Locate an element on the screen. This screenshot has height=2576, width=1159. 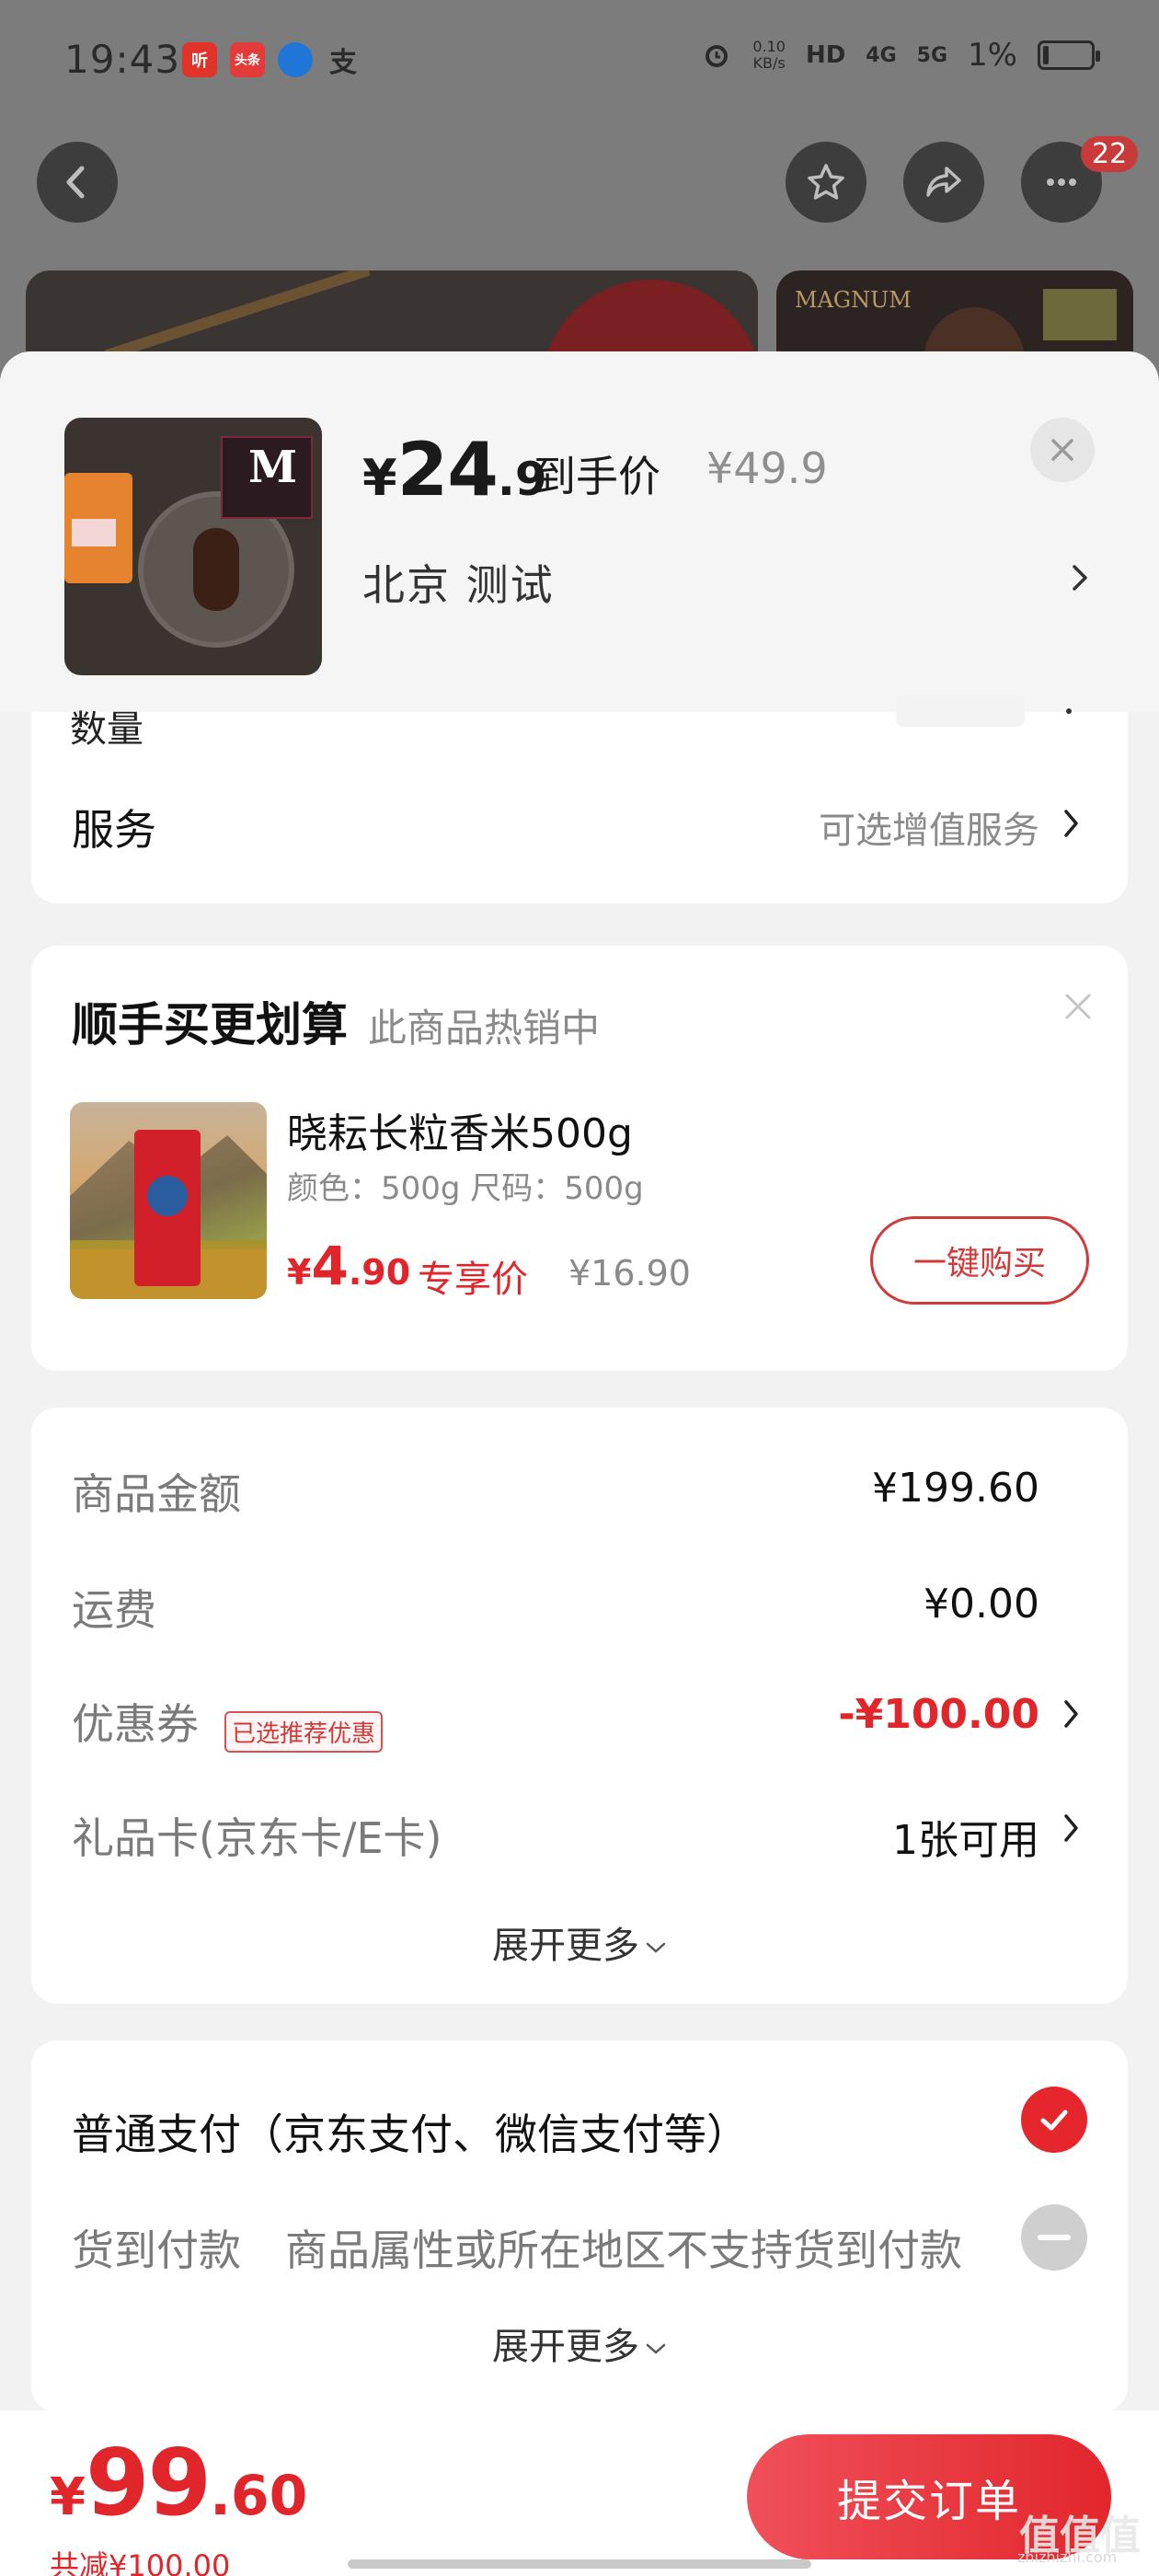
payment-selected-radio is located at coordinates (1054, 2120).